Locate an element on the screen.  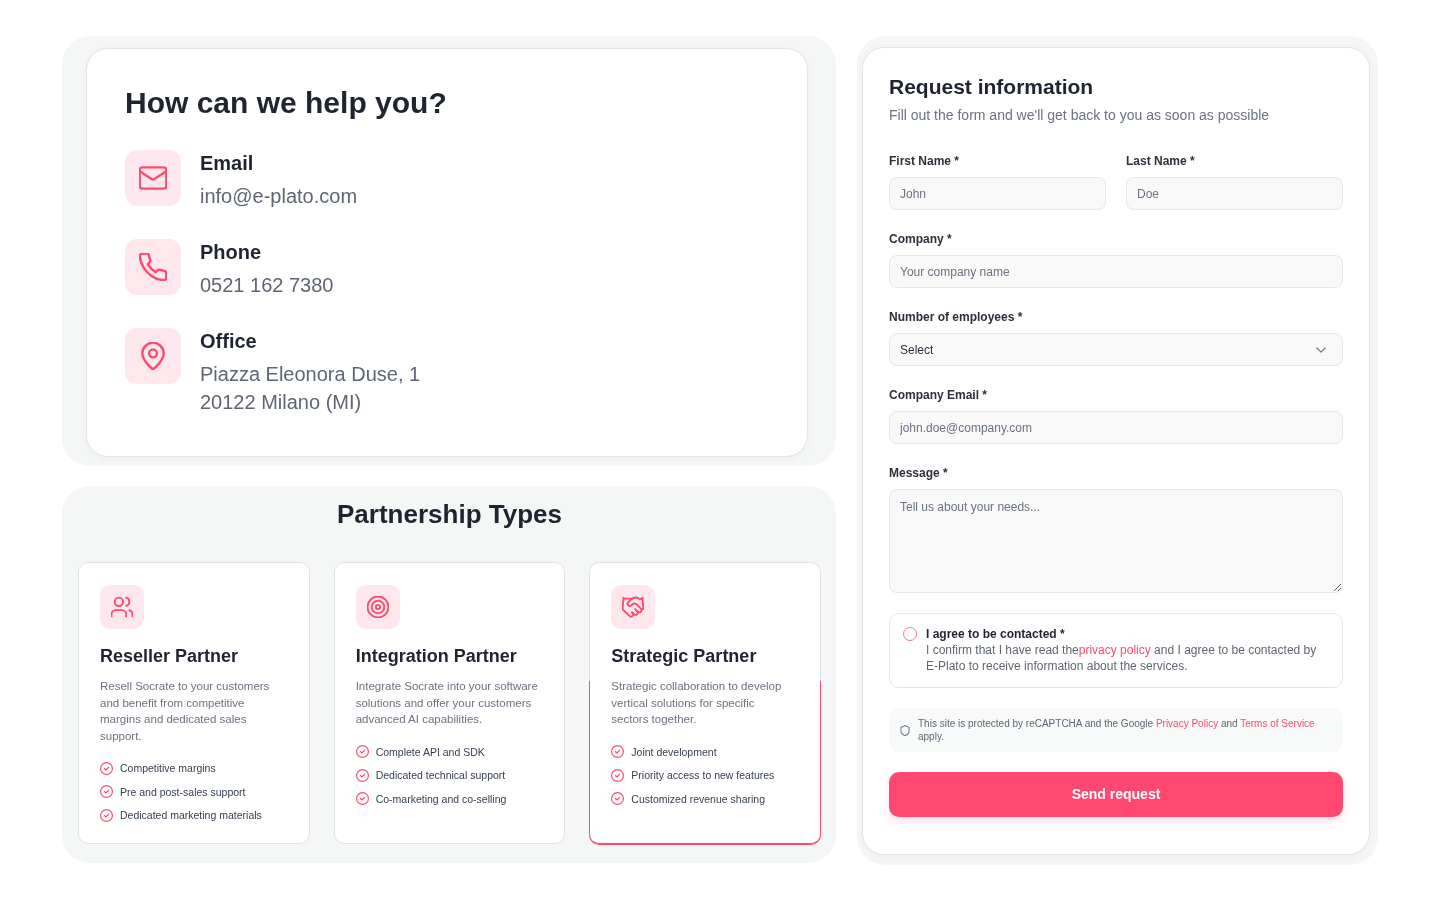
feature-text: Dedicated technical support is located at coordinates (440, 775).